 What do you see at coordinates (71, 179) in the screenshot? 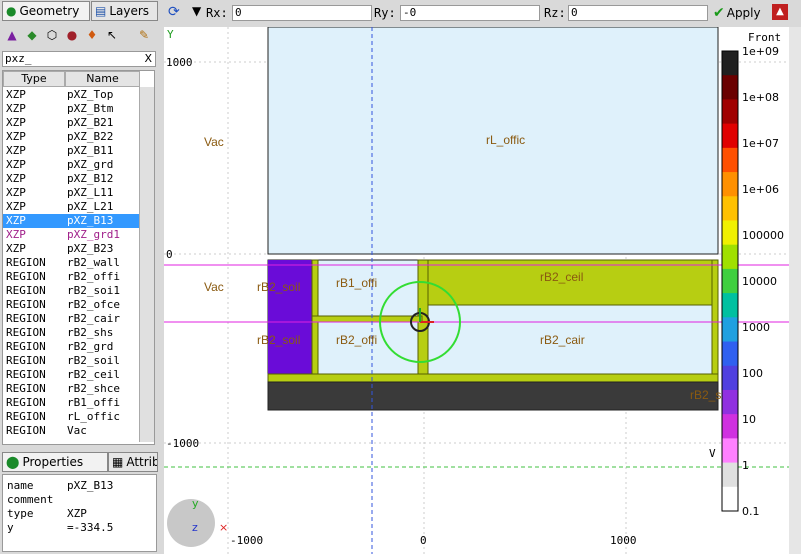
I see `list-item: XZP pXZ_B12` at bounding box center [71, 179].